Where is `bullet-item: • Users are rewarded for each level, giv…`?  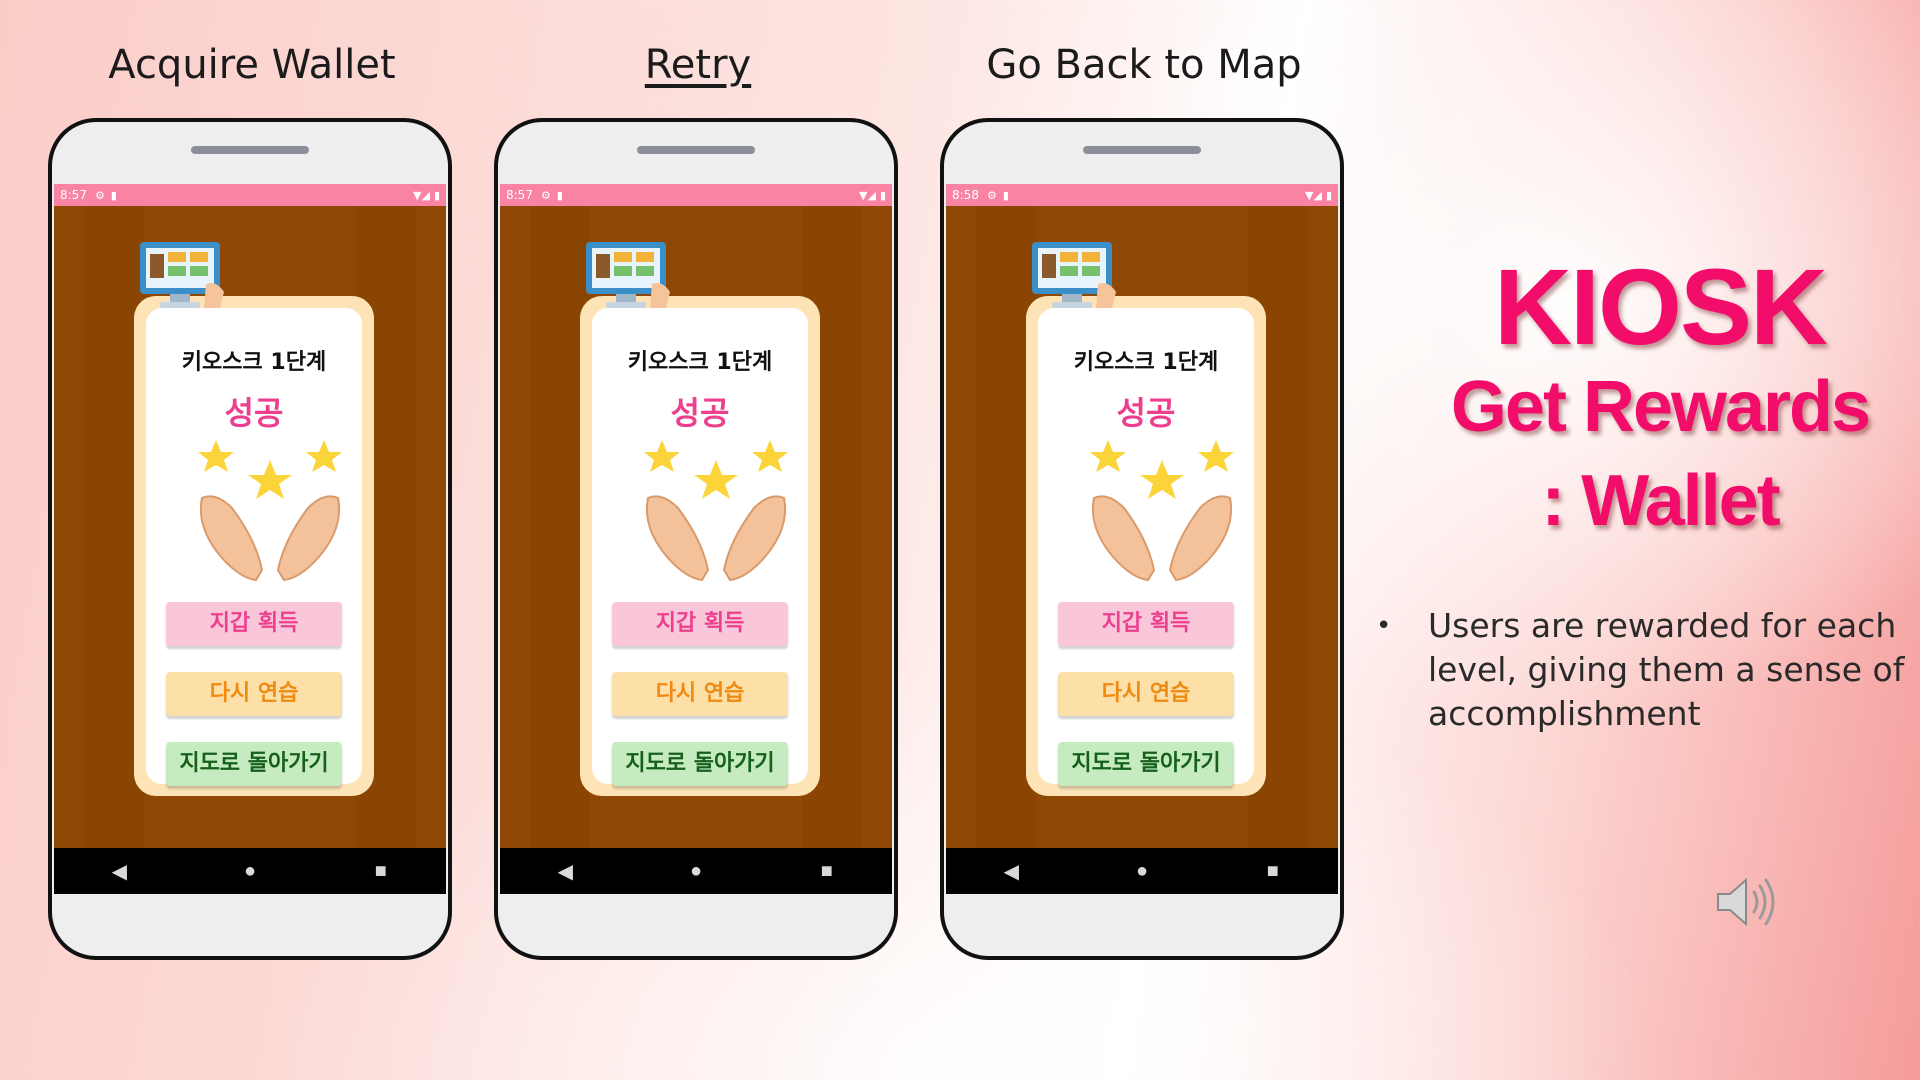 bullet-item: • Users are rewarded for each level, giv… is located at coordinates (1646, 670).